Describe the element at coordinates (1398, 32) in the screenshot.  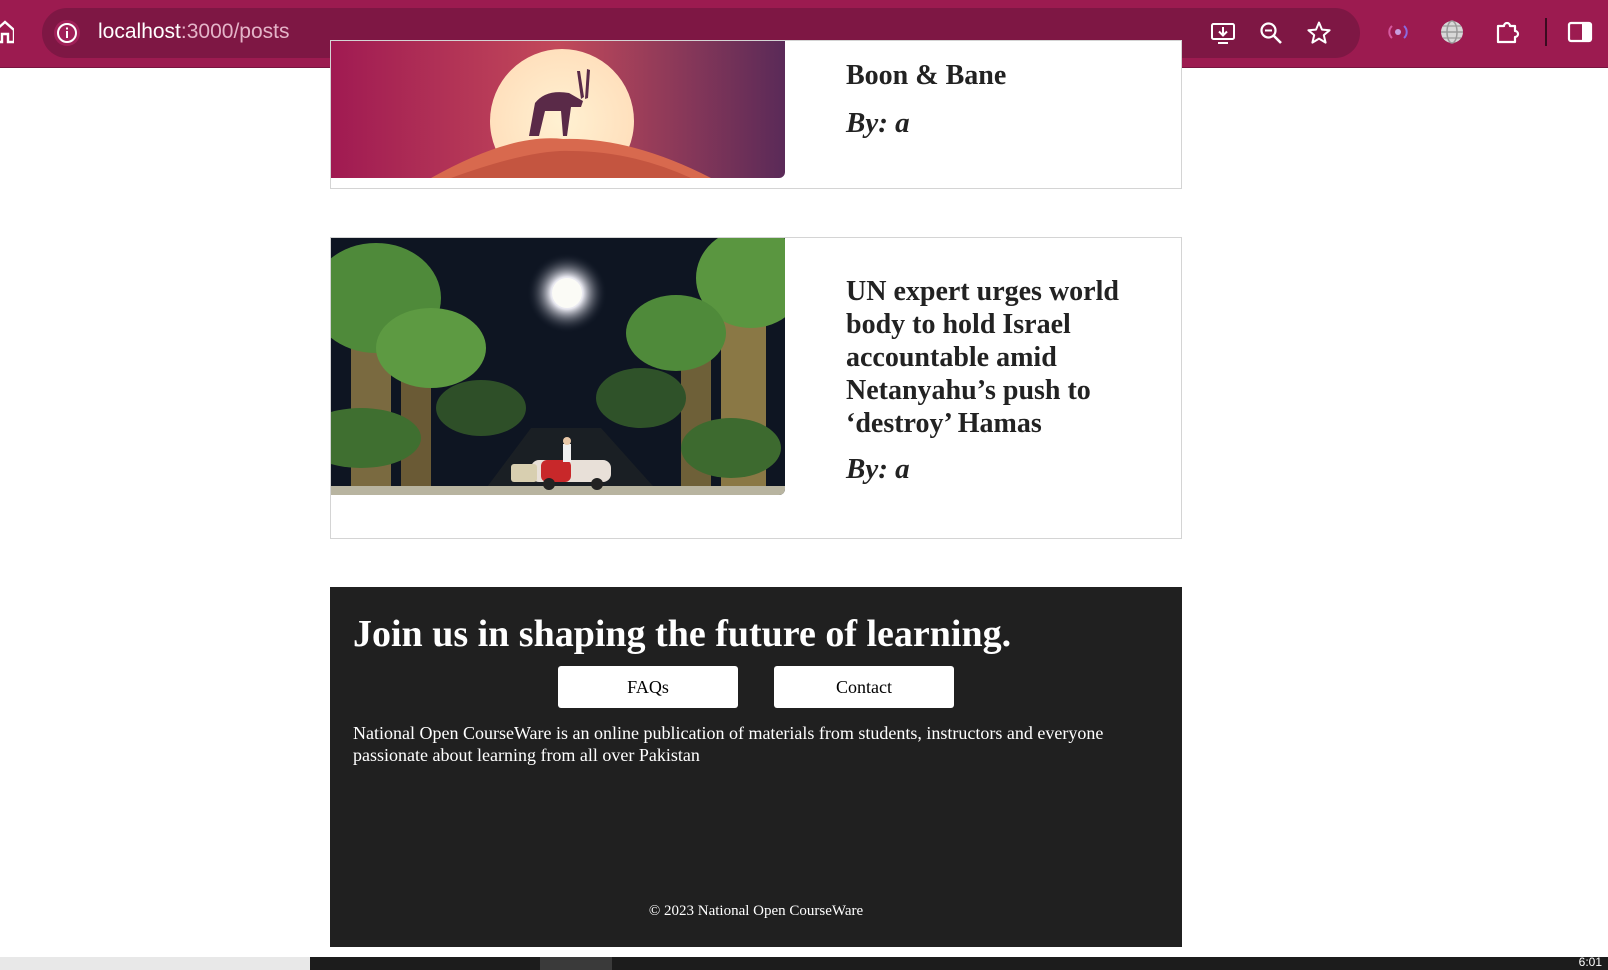
I see `cast-media-icon` at that location.